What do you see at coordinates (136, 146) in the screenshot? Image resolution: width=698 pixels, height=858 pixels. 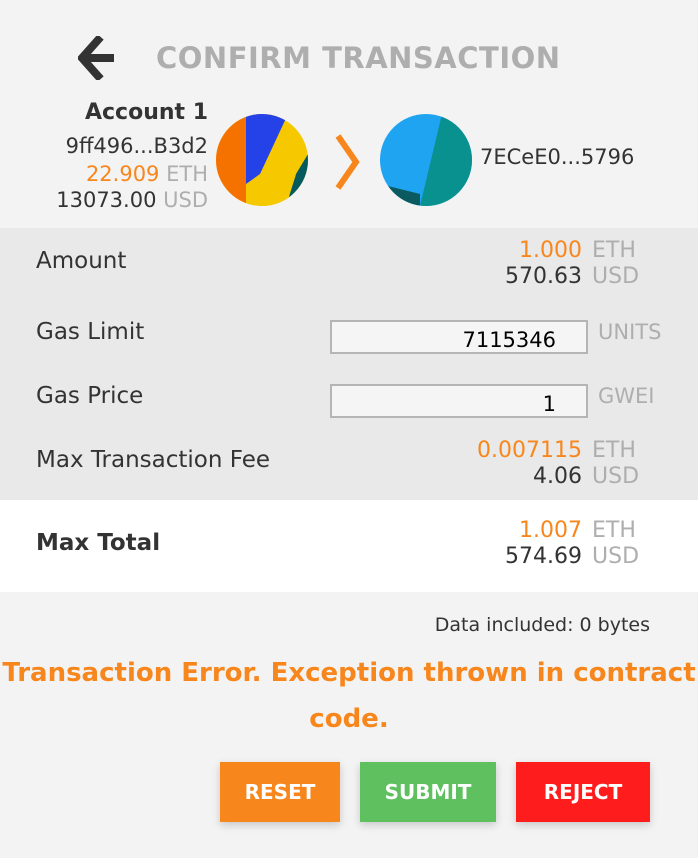 I see `from-account-address: 9ff496...B3d2` at bounding box center [136, 146].